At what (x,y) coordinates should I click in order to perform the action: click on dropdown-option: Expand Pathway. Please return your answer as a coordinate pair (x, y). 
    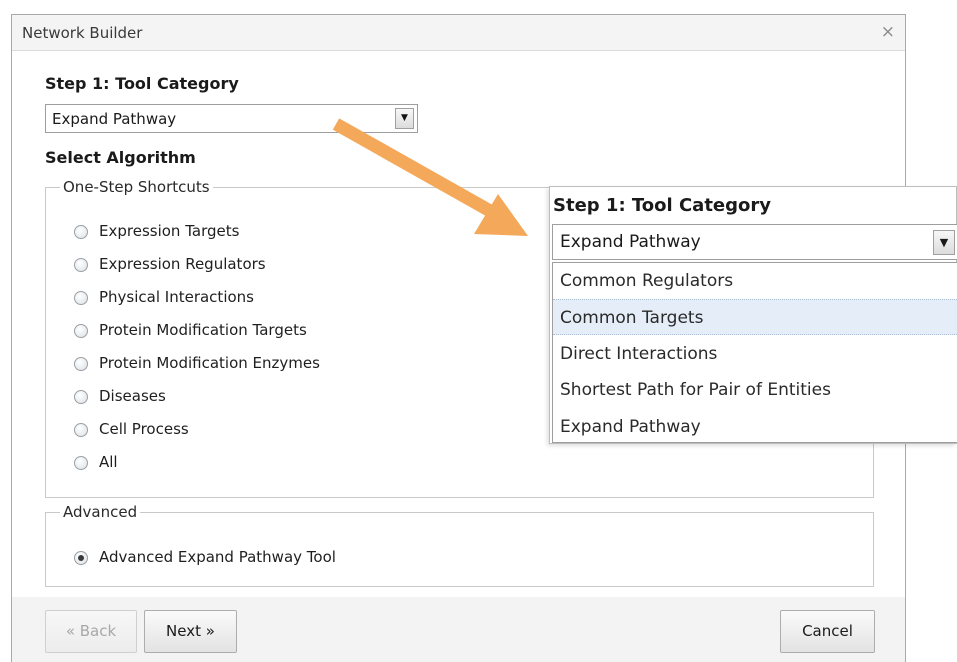
    Looking at the image, I should click on (755, 427).